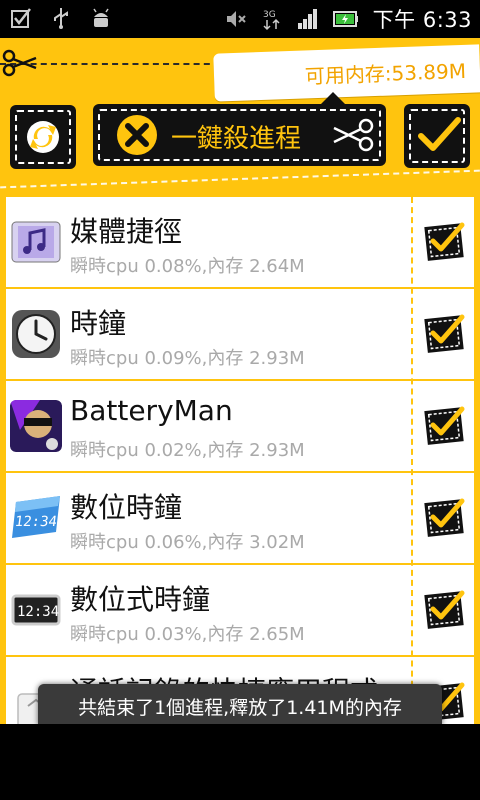  I want to click on process-name: 時鐘, so click(98, 323).